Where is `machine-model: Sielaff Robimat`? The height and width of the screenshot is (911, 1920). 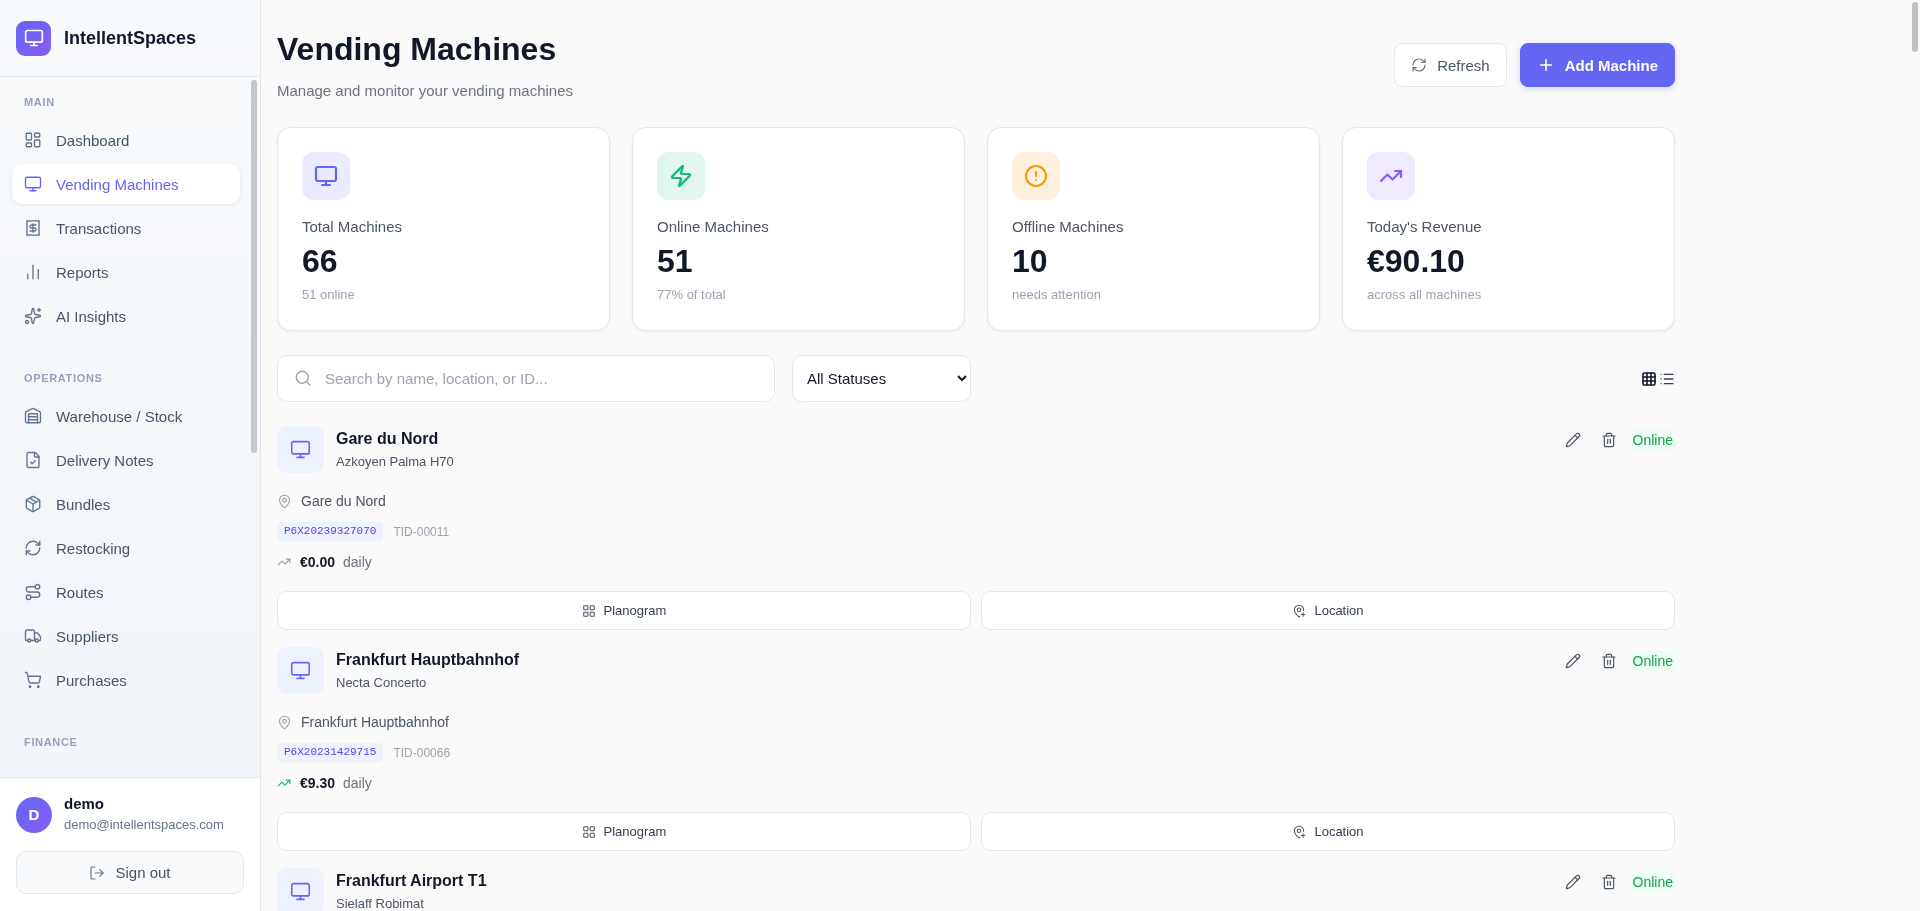
machine-model: Sielaff Robimat is located at coordinates (380, 903).